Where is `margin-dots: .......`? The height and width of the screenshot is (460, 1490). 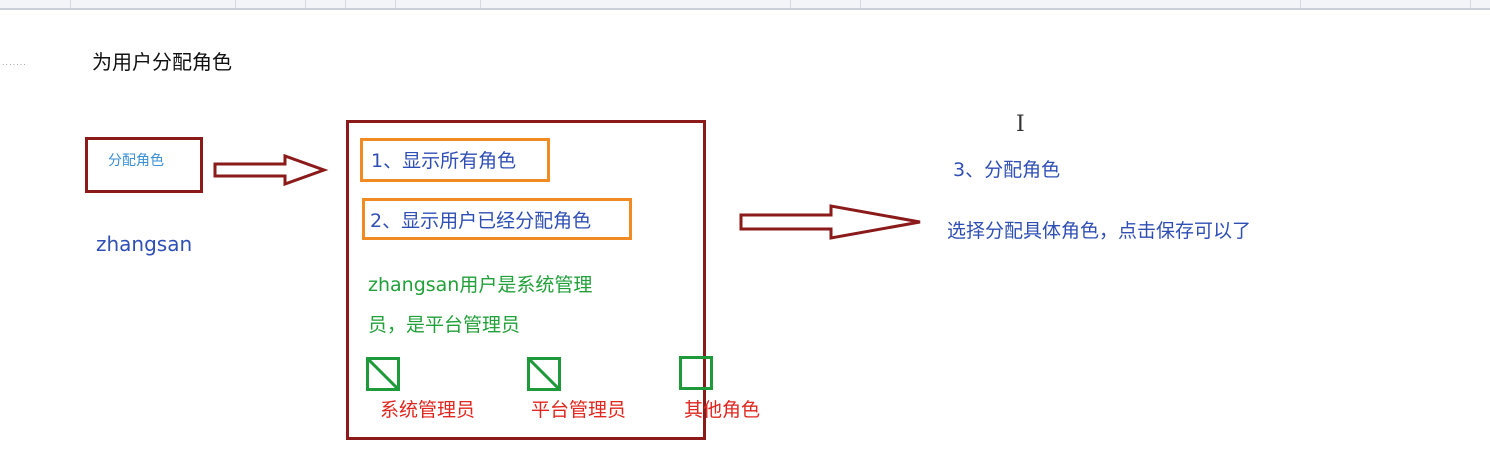 margin-dots: ....... is located at coordinates (14, 62).